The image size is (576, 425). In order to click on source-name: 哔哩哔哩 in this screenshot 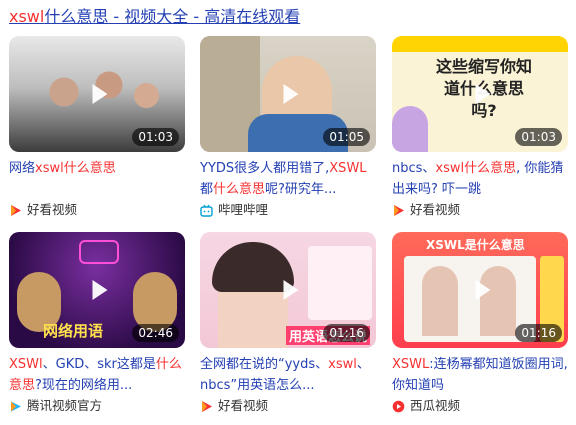, I will do `click(243, 209)`.